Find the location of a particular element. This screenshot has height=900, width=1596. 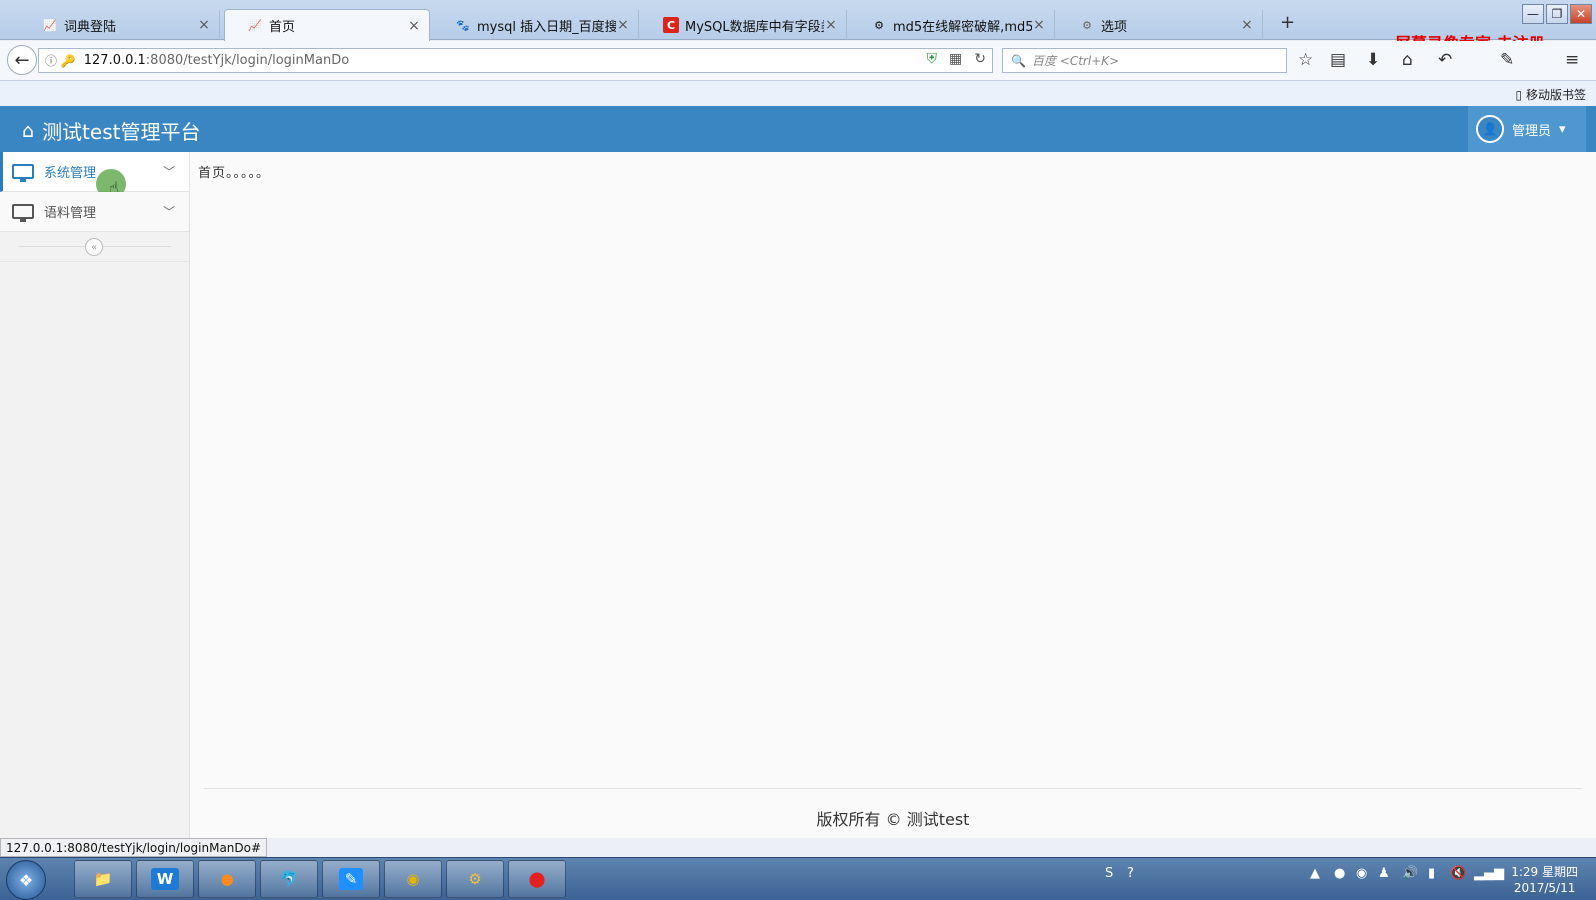

pencil-icon: ✎ is located at coordinates (351, 879).